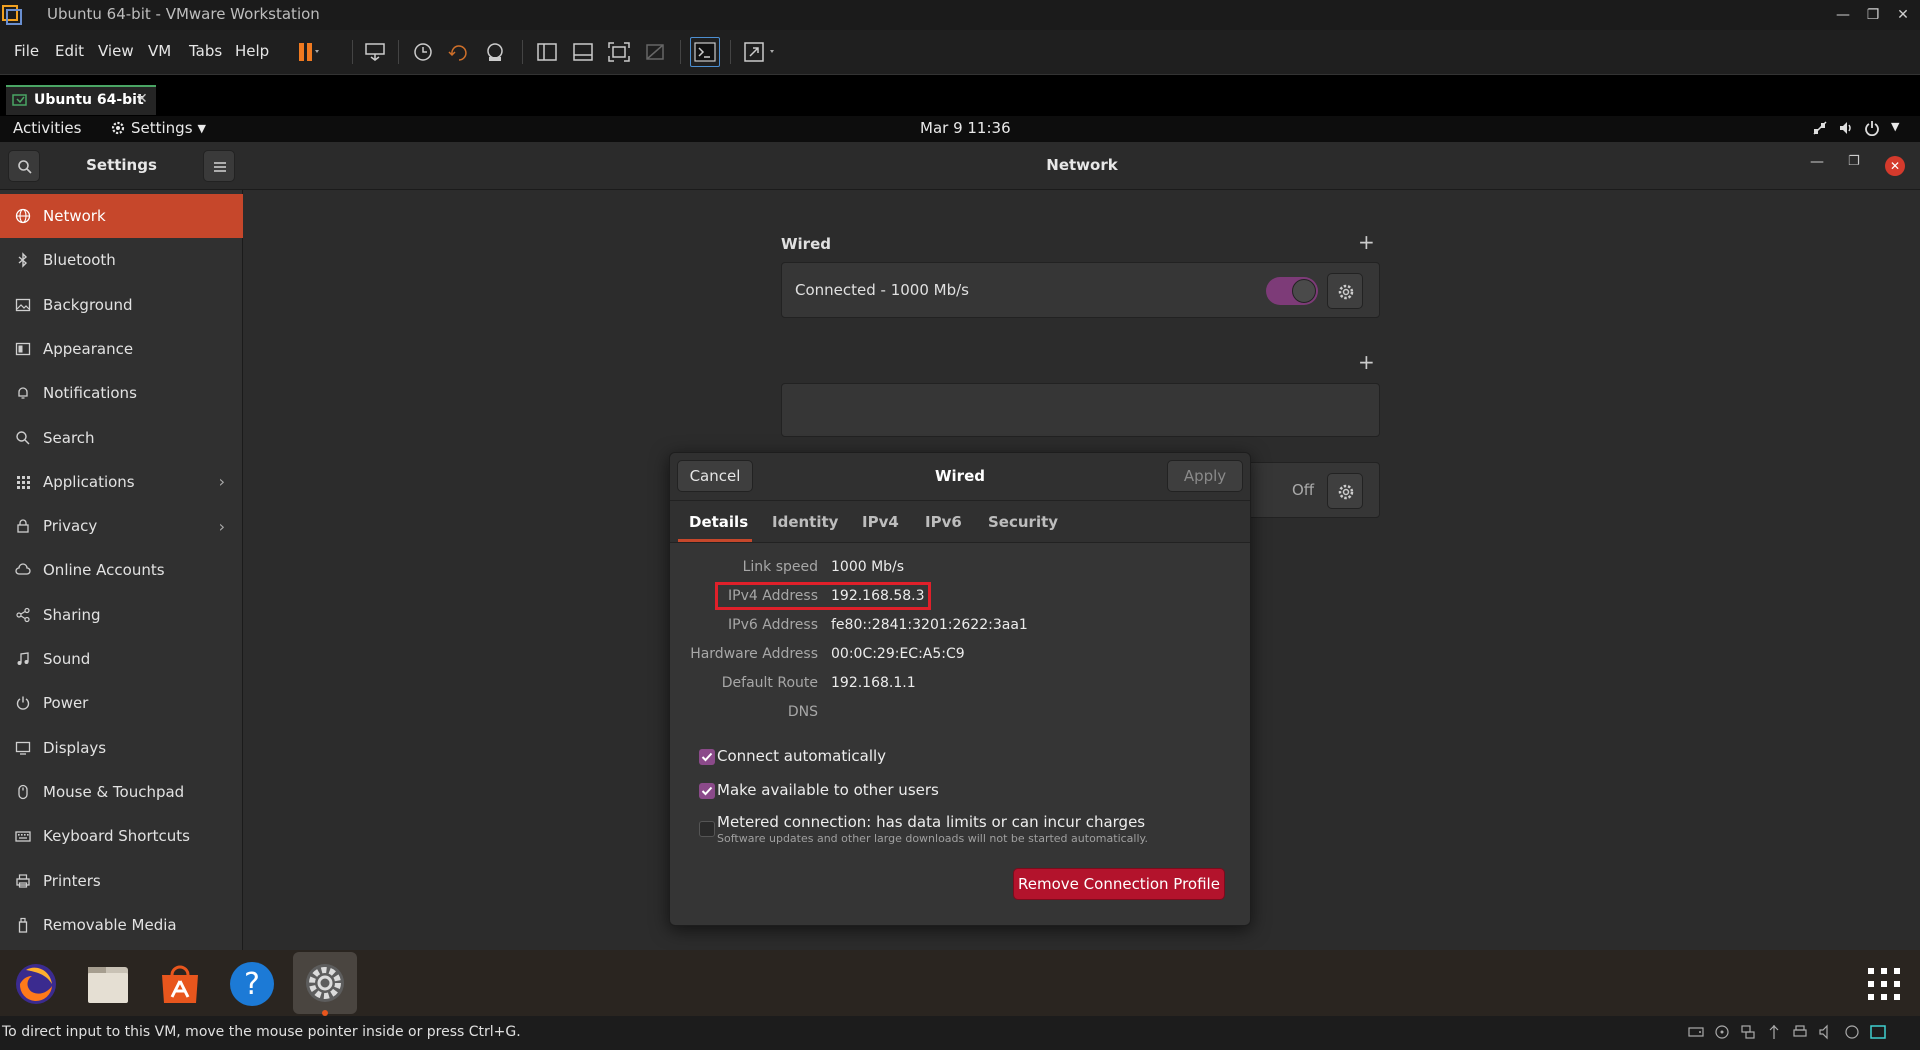  I want to click on sidebar-item-bluetooth: Bluetooth, so click(121, 260).